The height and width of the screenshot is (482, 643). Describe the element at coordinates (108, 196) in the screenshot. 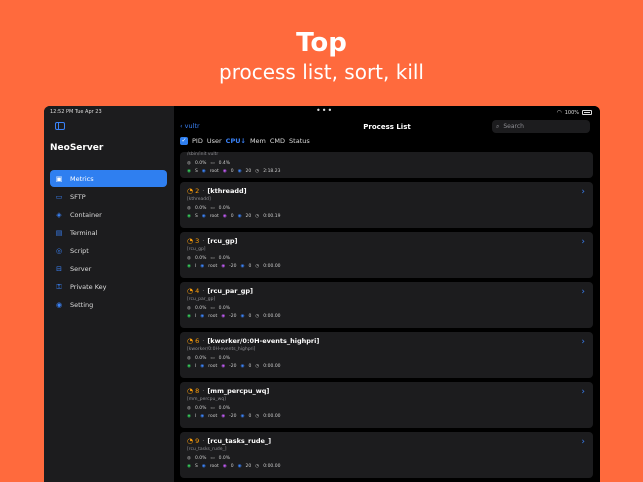

I see `sidebar-item-sftp: ▭ SFTP` at that location.